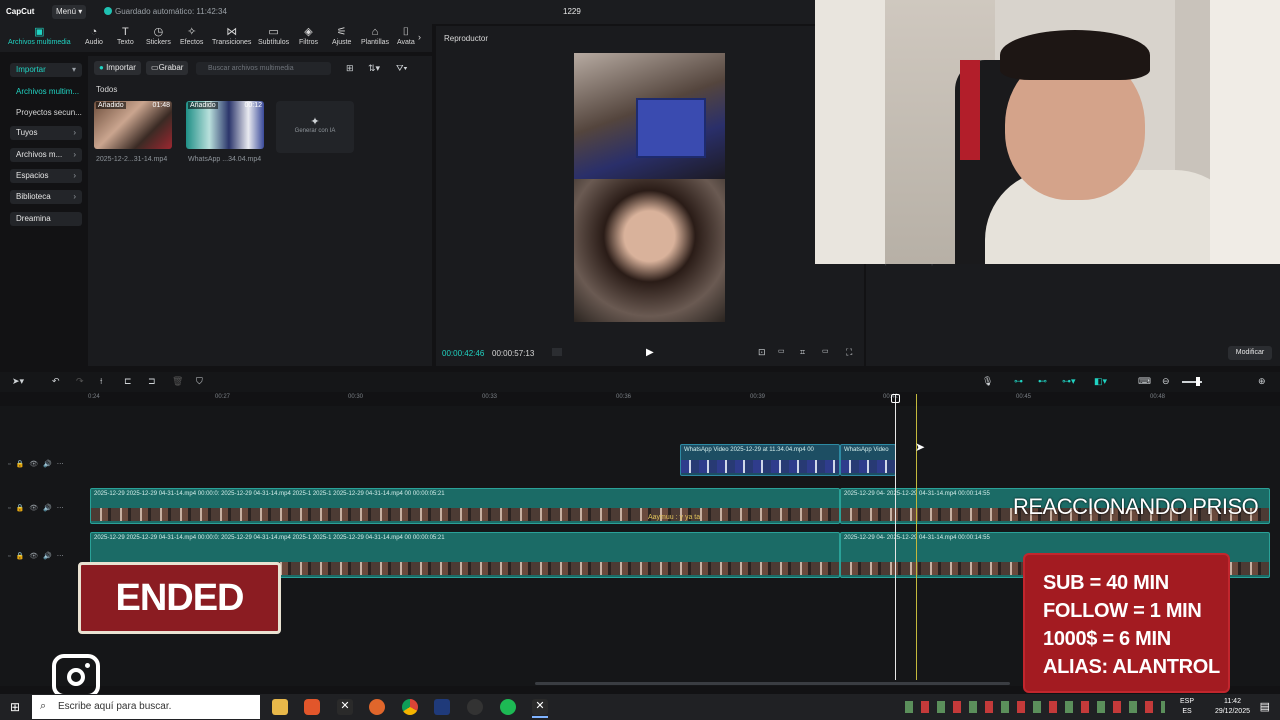 The width and height of the screenshot is (1280, 720). I want to click on app-logo: CapCut, so click(20, 11).